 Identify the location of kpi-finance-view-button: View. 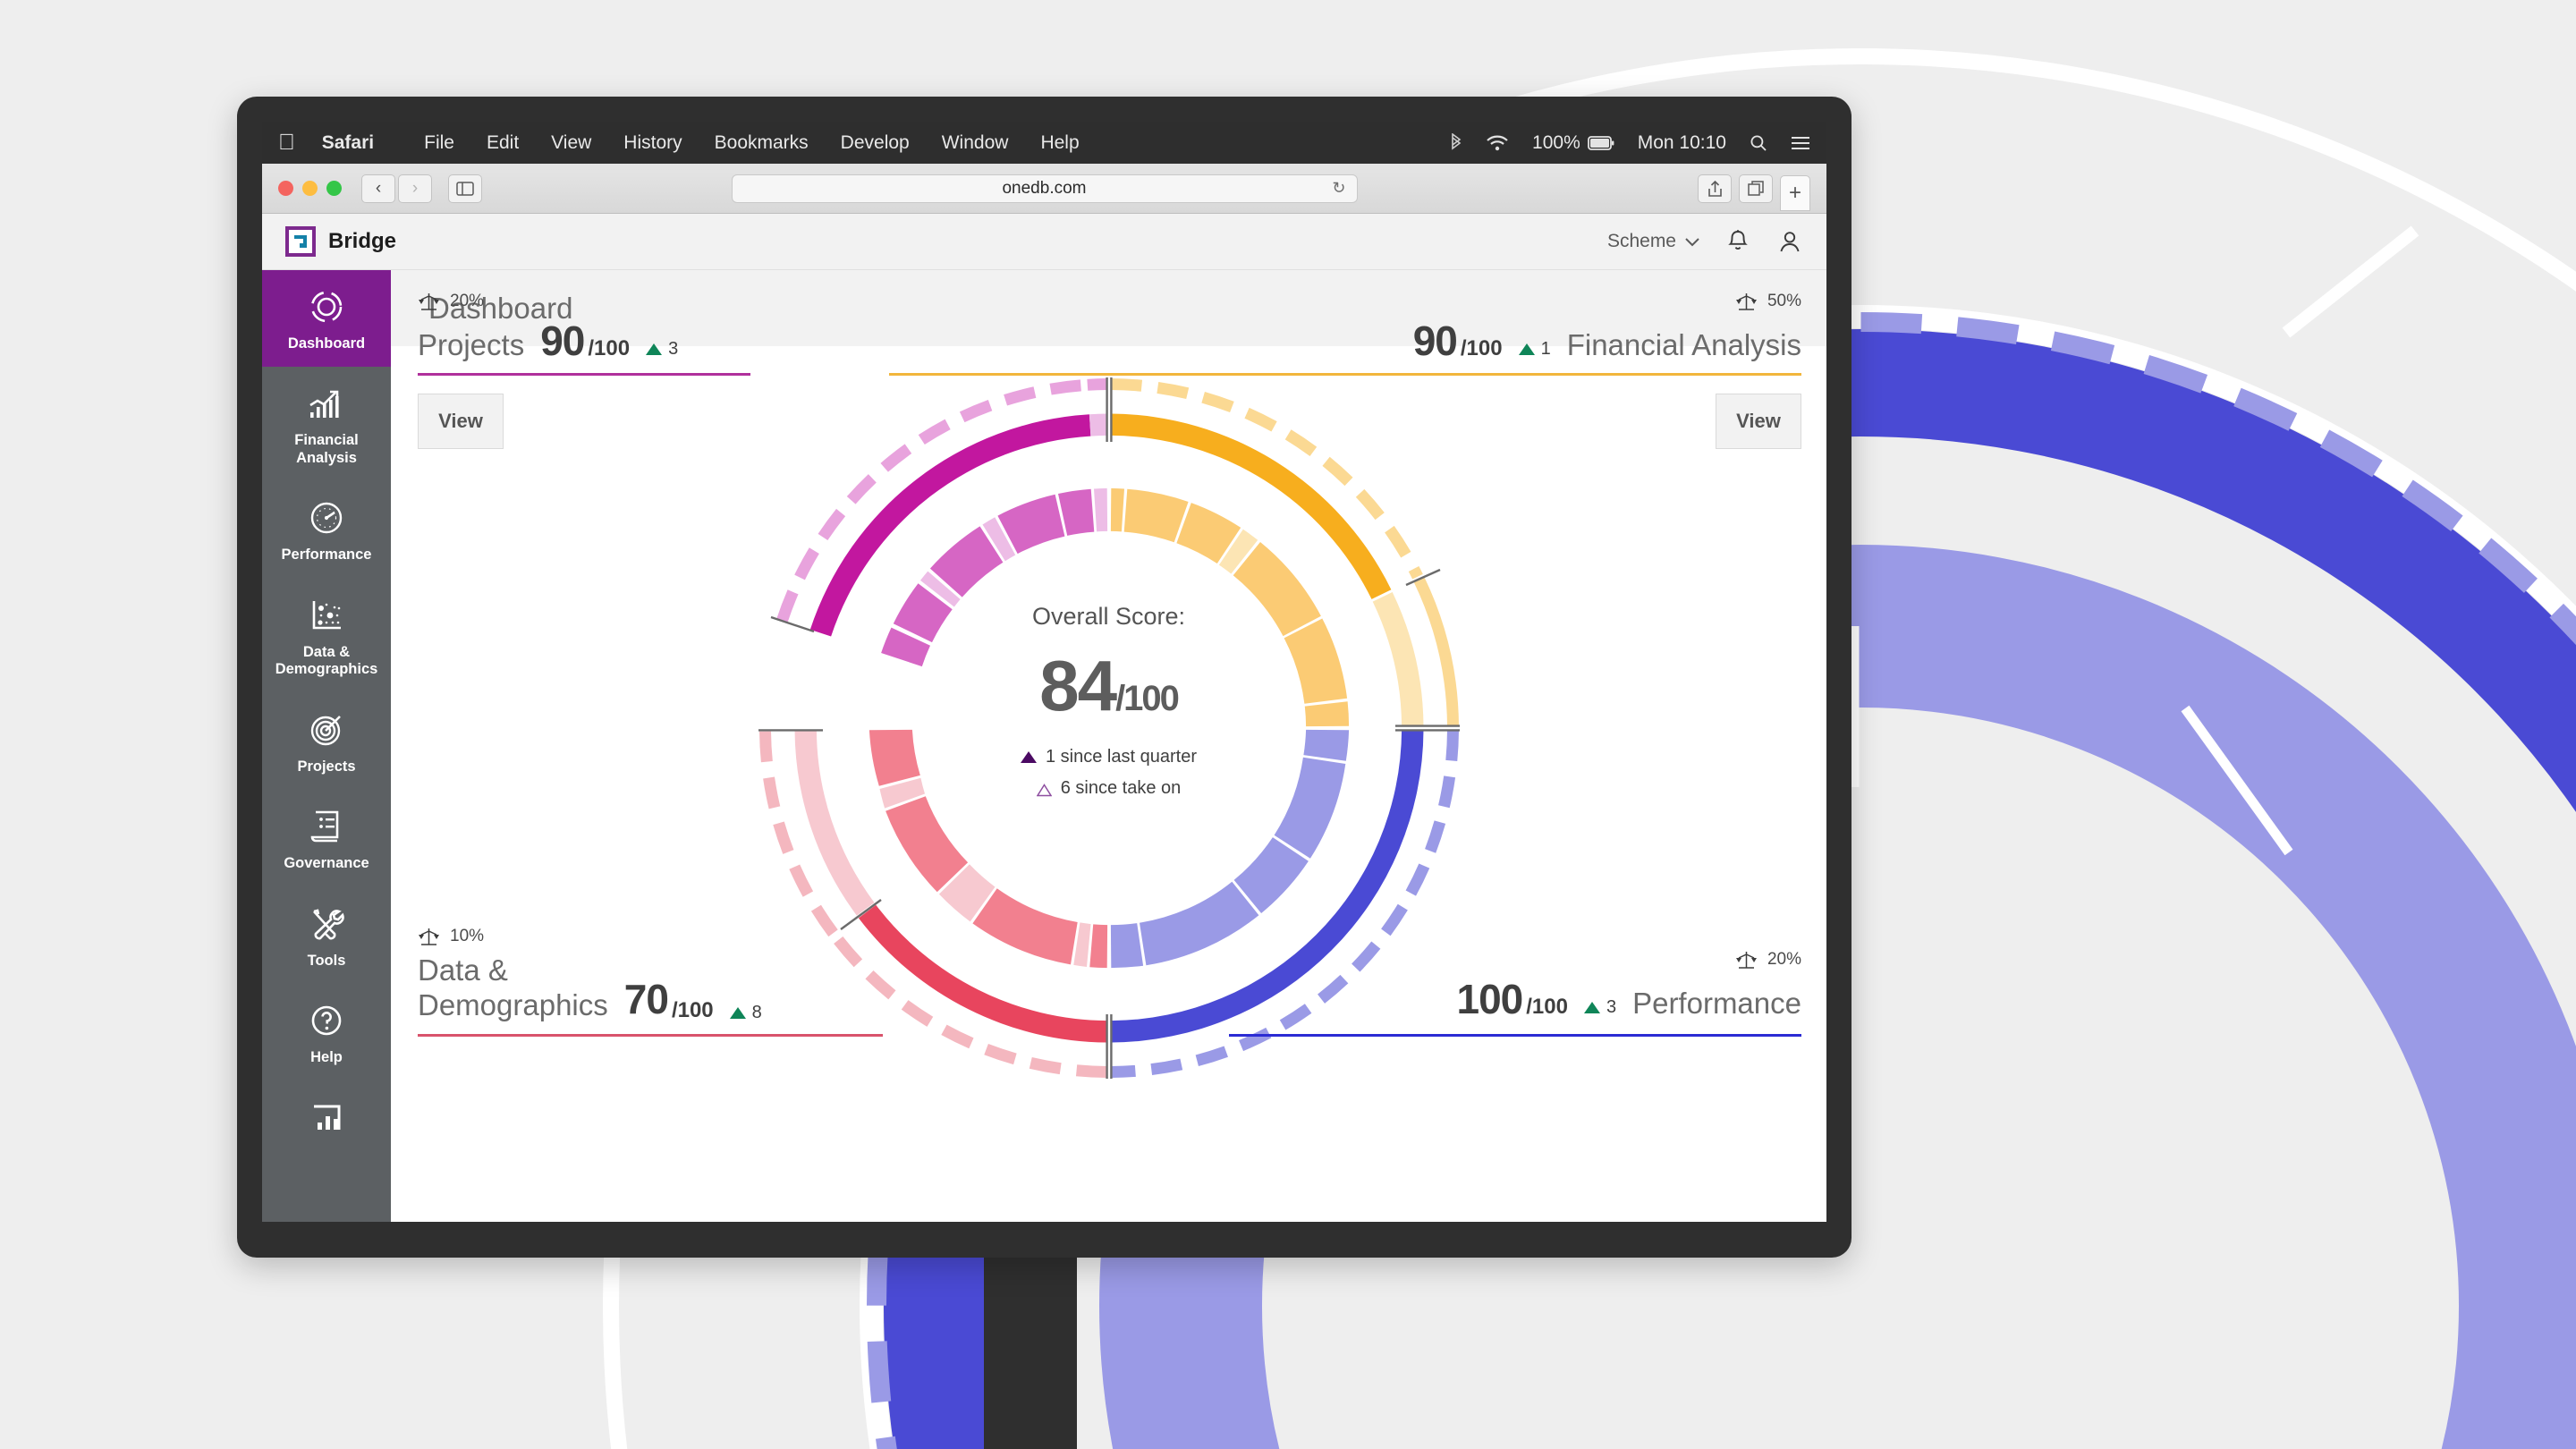
(1758, 421).